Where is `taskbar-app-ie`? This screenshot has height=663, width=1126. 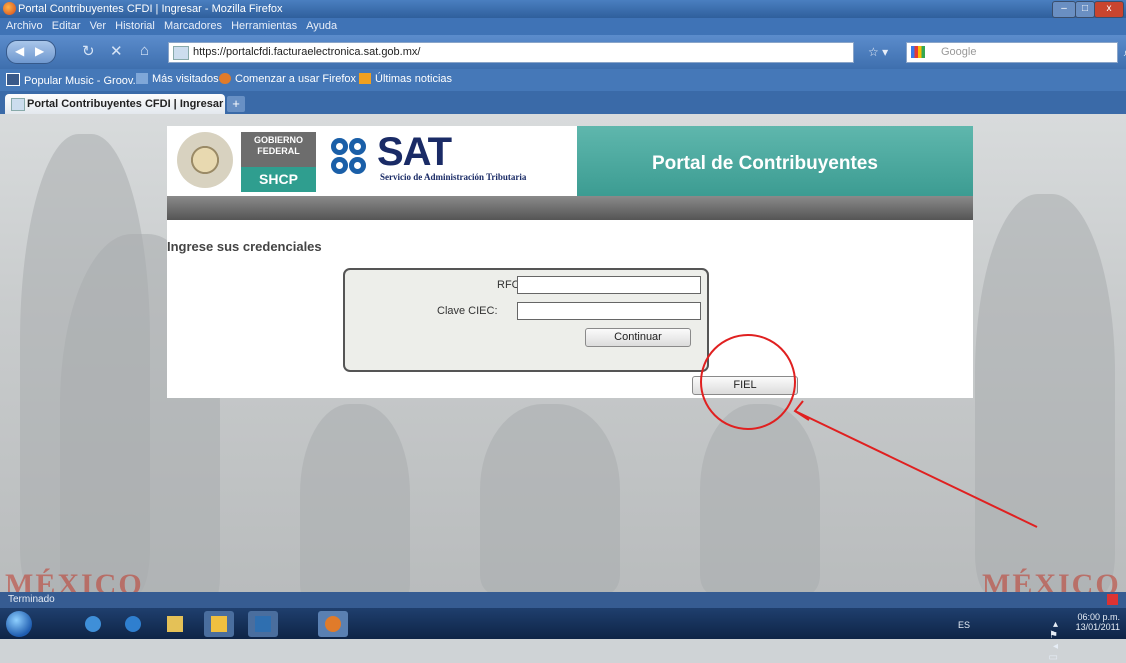
taskbar-app-ie is located at coordinates (133, 624).